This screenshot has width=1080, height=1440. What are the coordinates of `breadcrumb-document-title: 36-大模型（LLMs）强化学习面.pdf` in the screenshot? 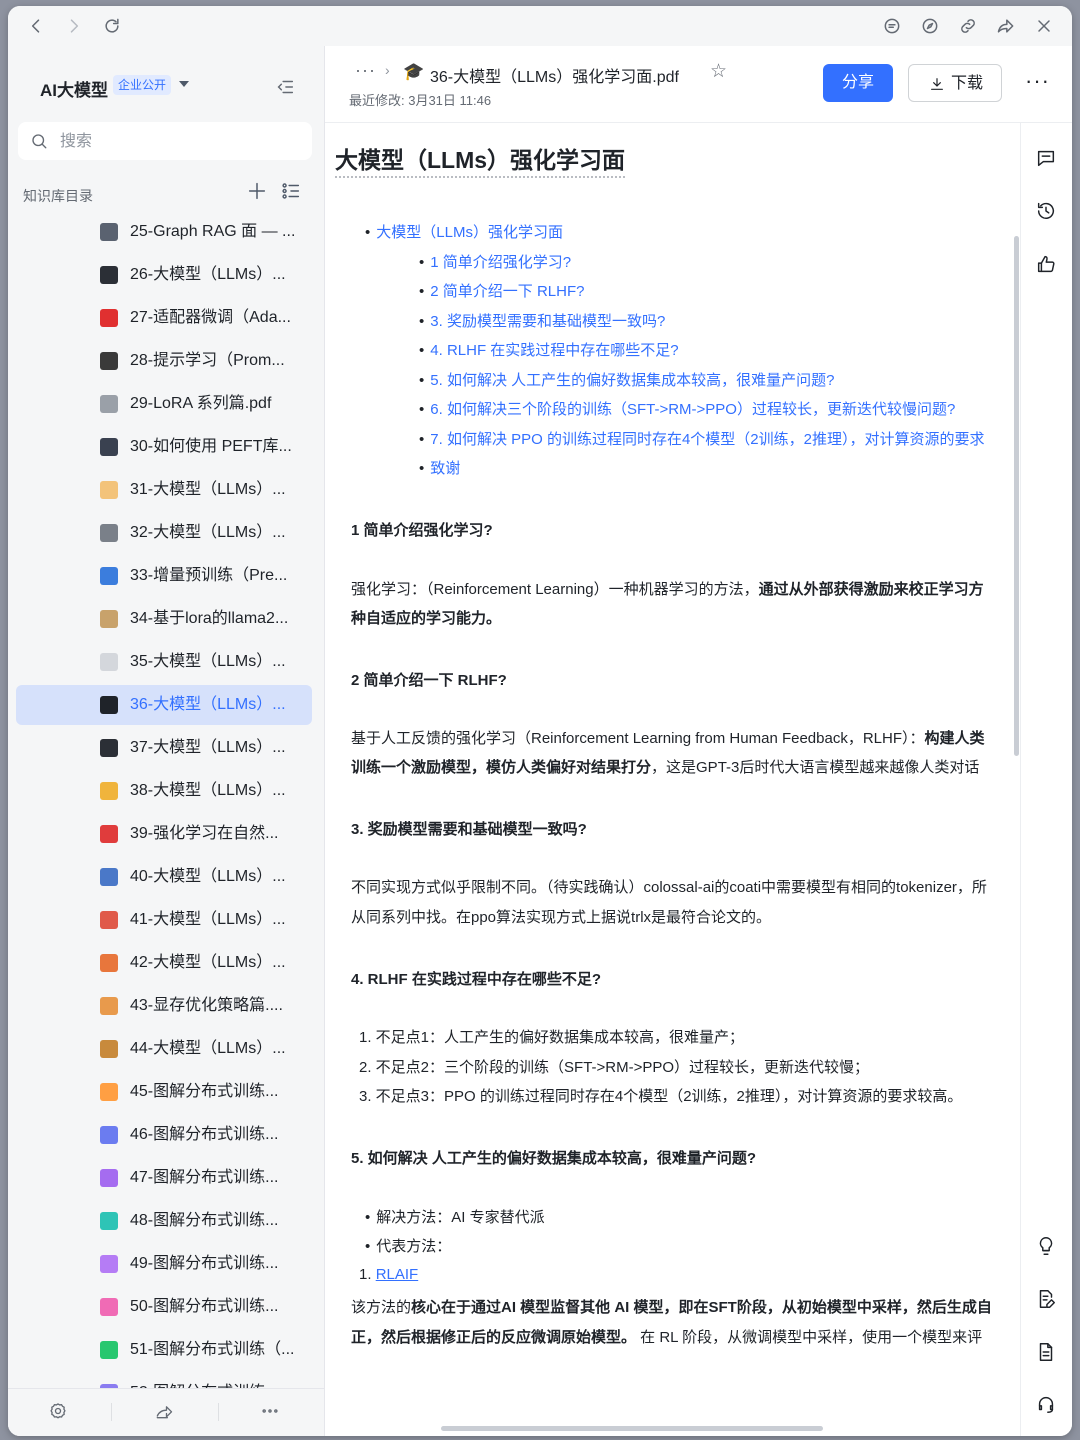 It's located at (554, 75).